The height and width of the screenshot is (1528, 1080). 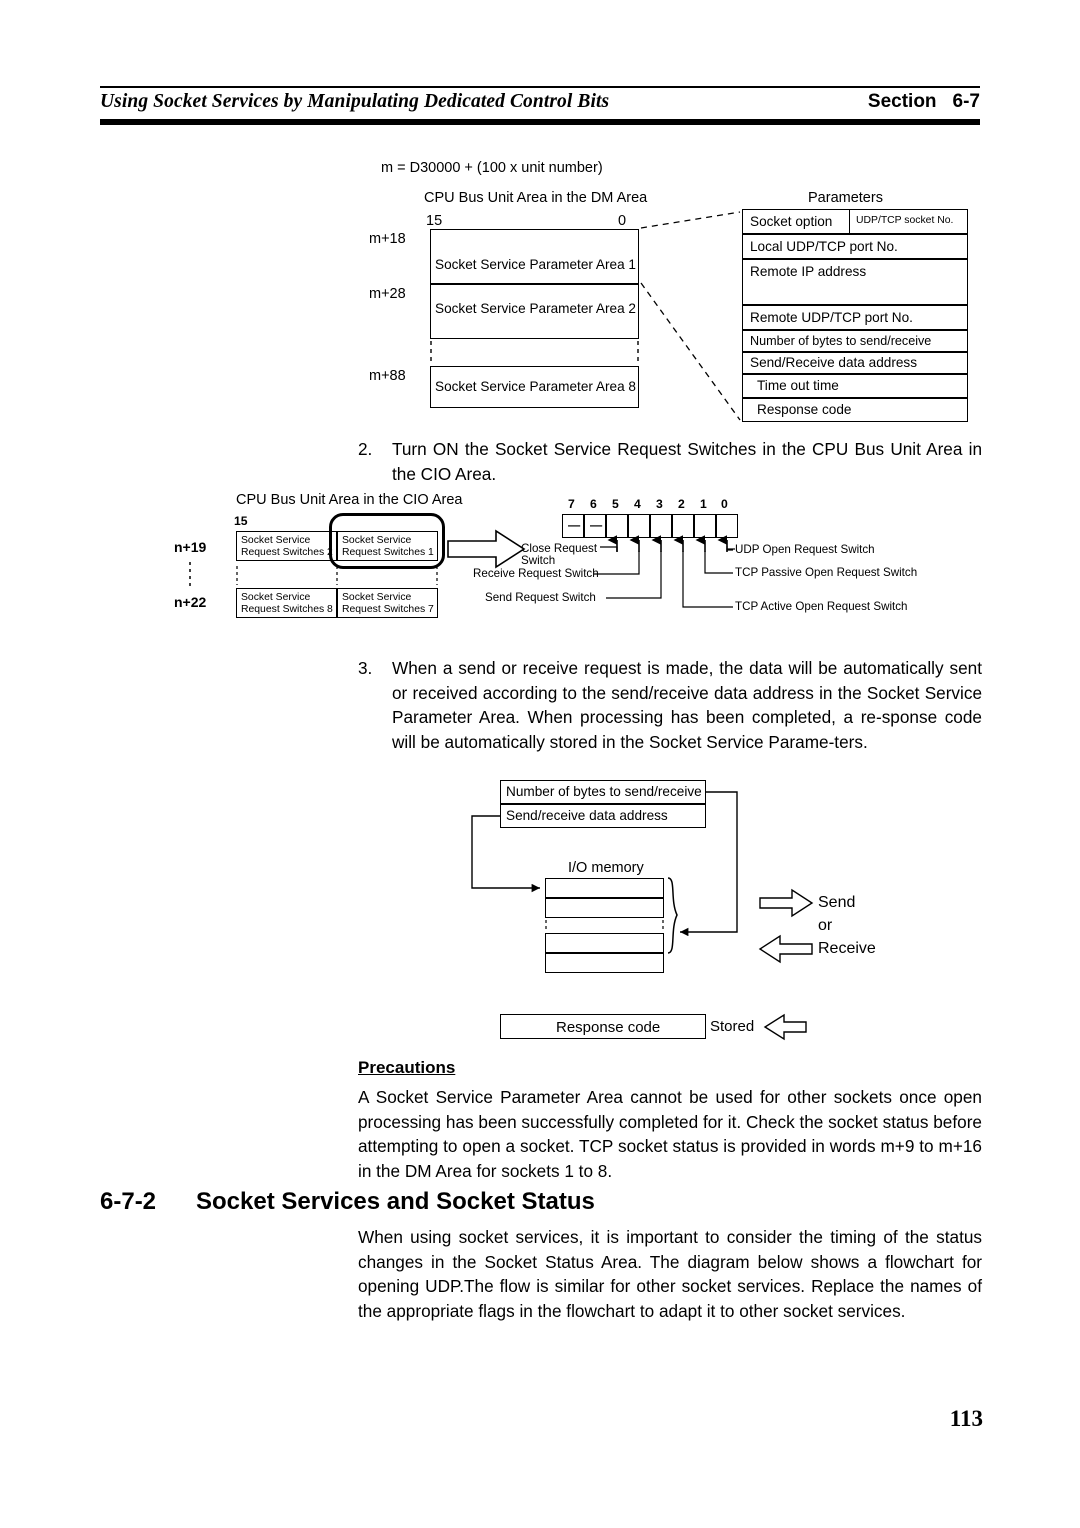 I want to click on dm-area-label-2: Socket Service Parameter Area 2, so click(x=535, y=308).